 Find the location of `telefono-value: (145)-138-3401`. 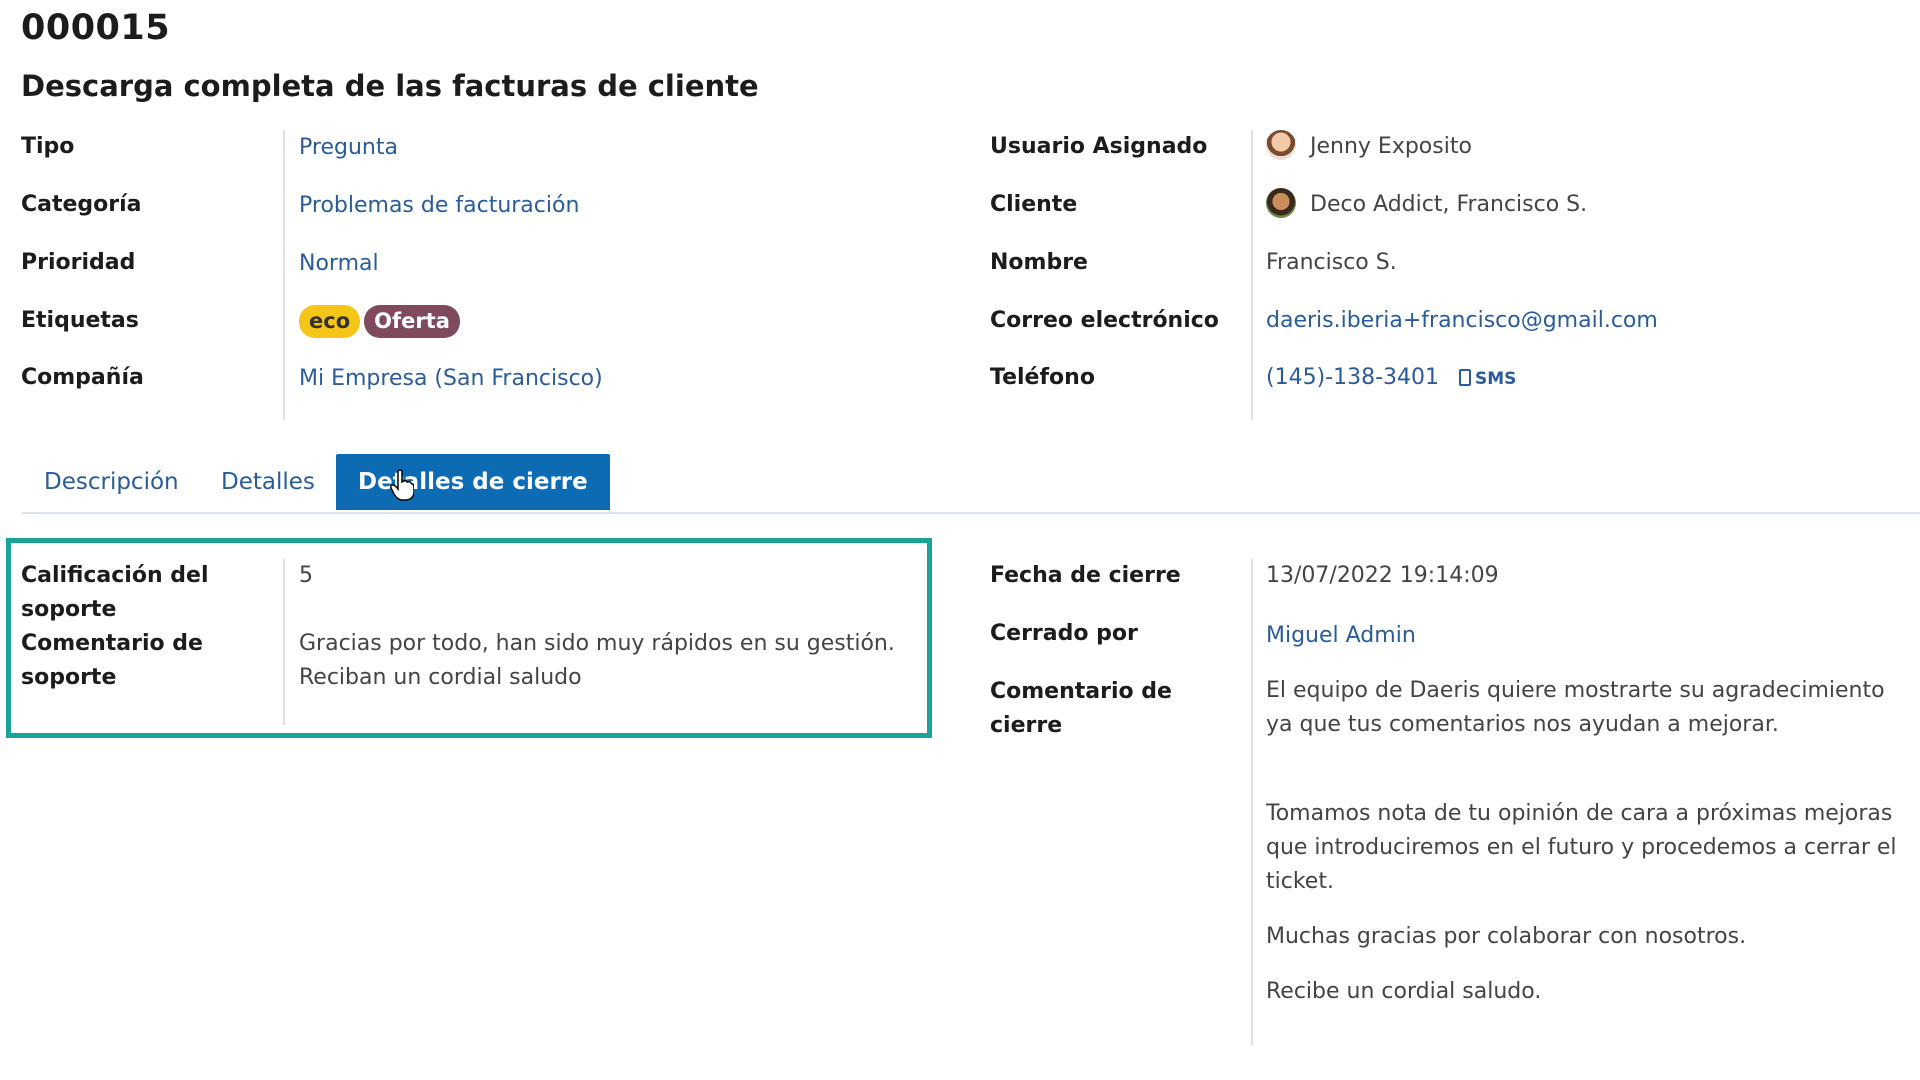

telefono-value: (145)-138-3401 is located at coordinates (1352, 377).